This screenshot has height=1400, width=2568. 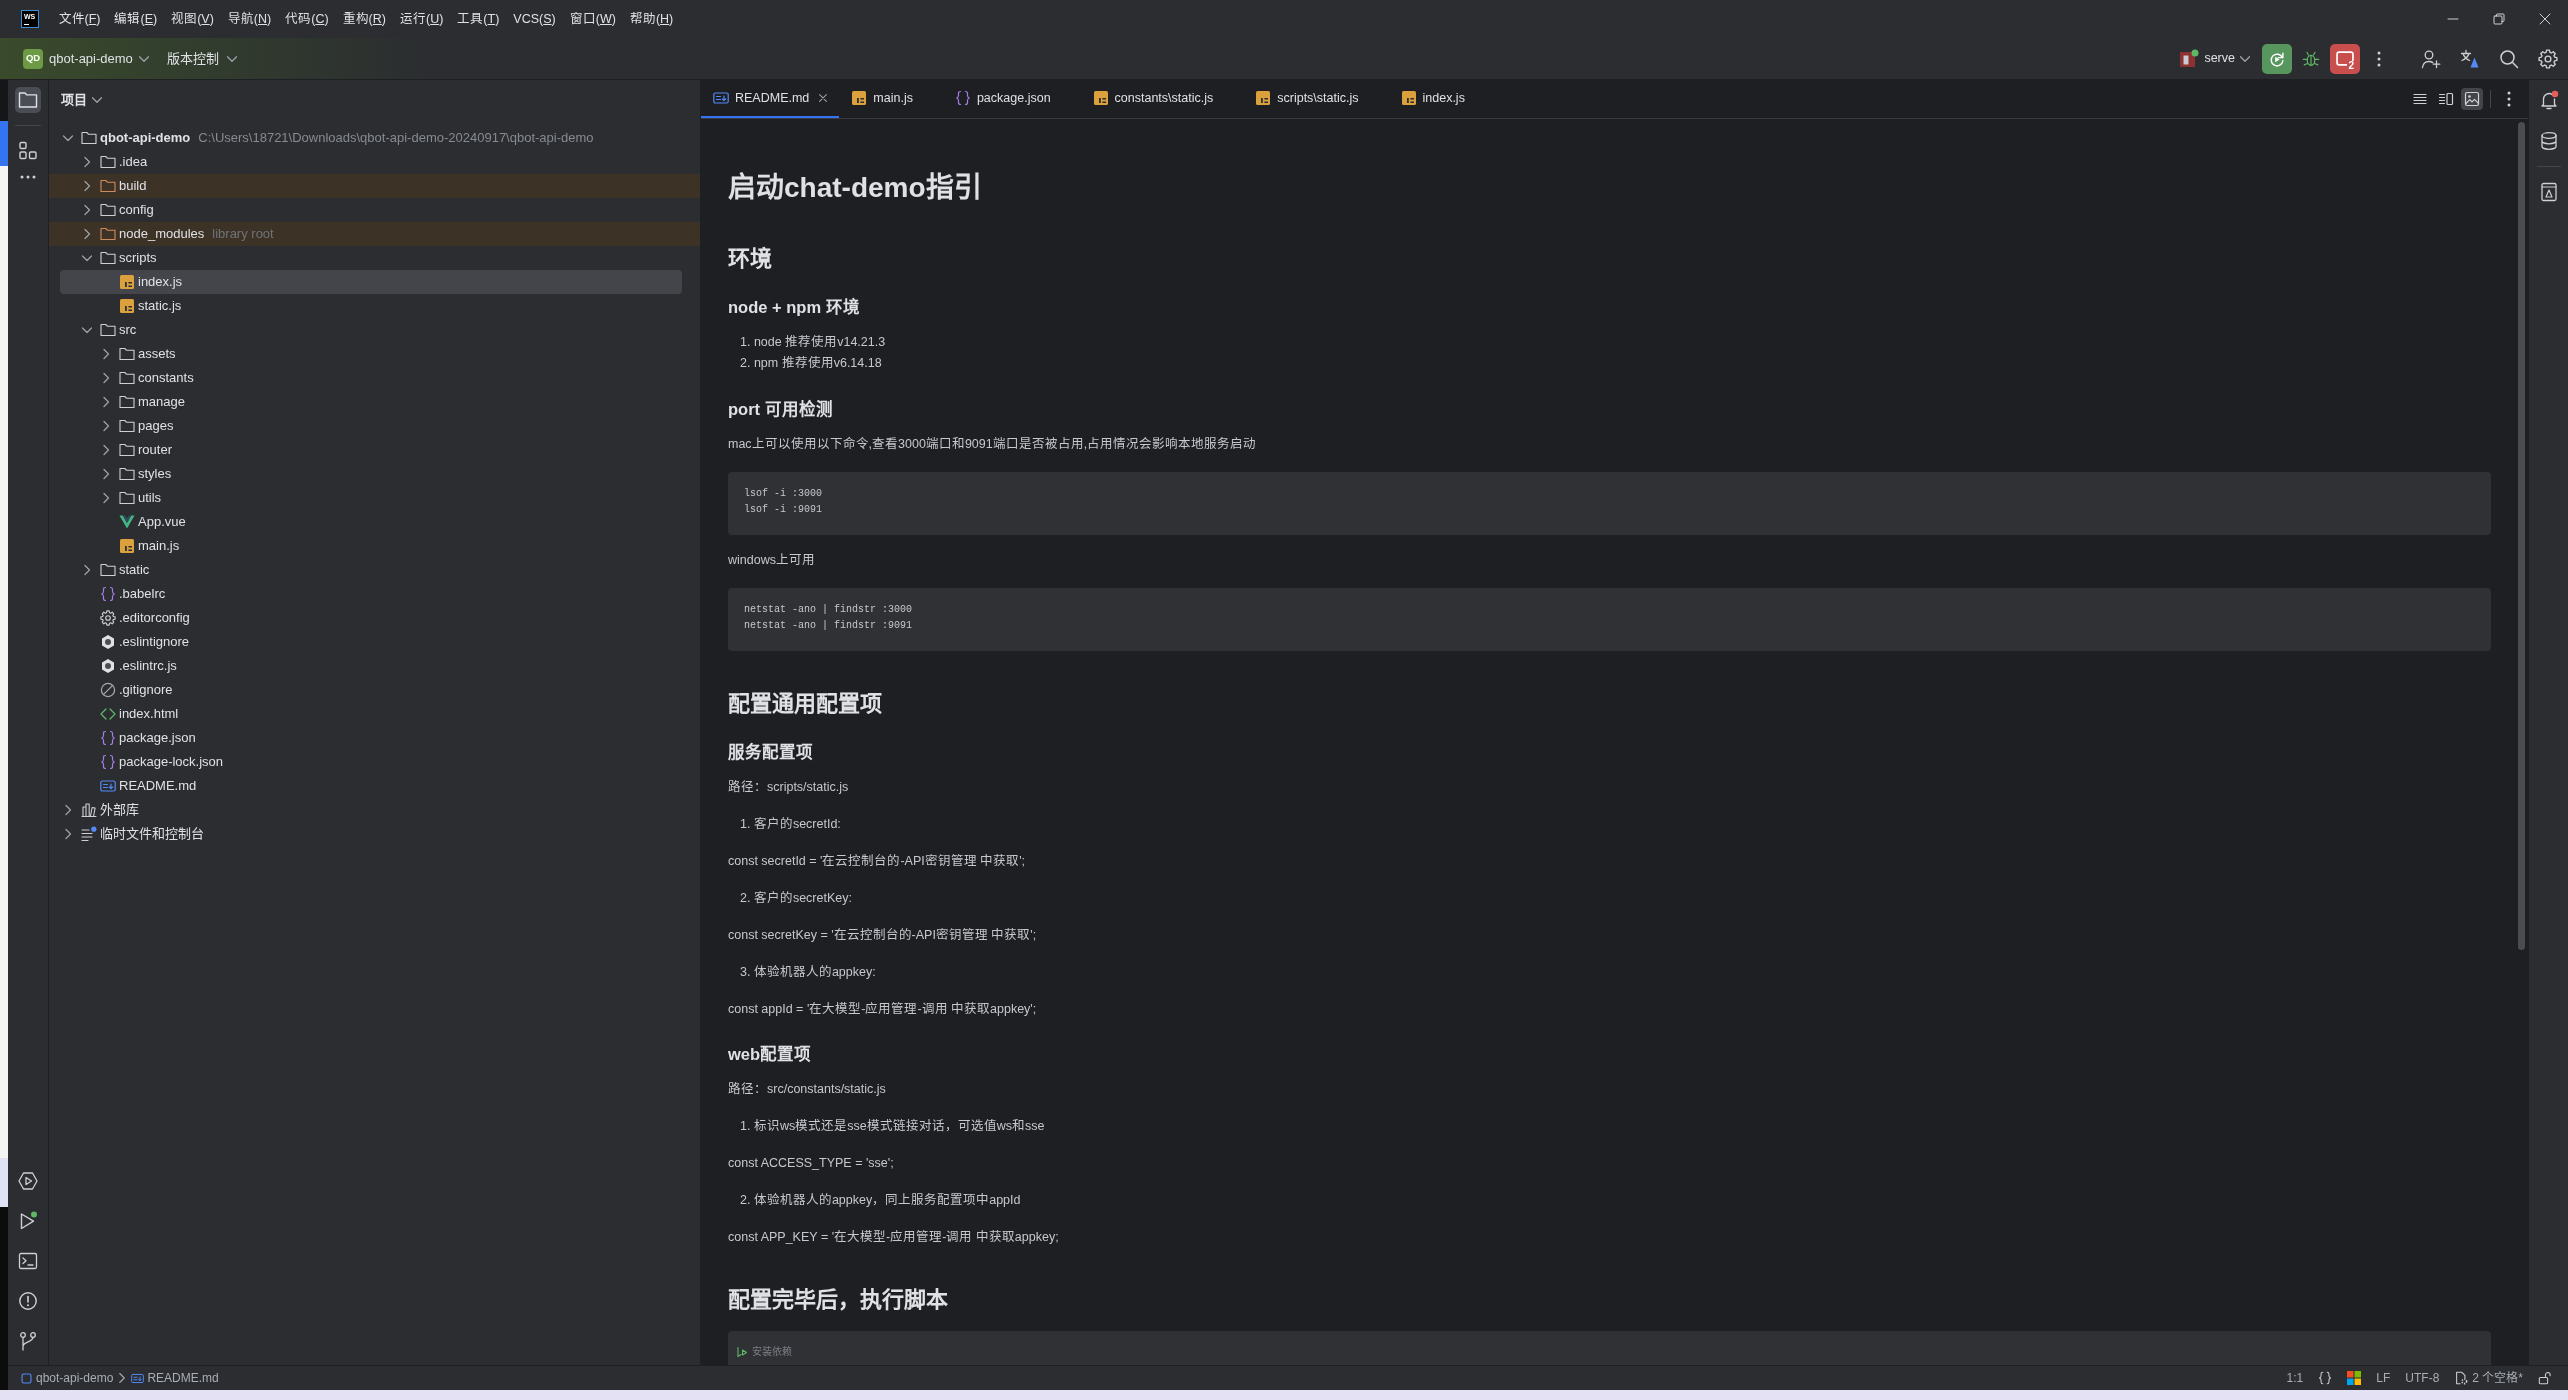 What do you see at coordinates (811, 1163) in the screenshot?
I see `paragraph: const ACCESS_TYPE = 'sse';` at bounding box center [811, 1163].